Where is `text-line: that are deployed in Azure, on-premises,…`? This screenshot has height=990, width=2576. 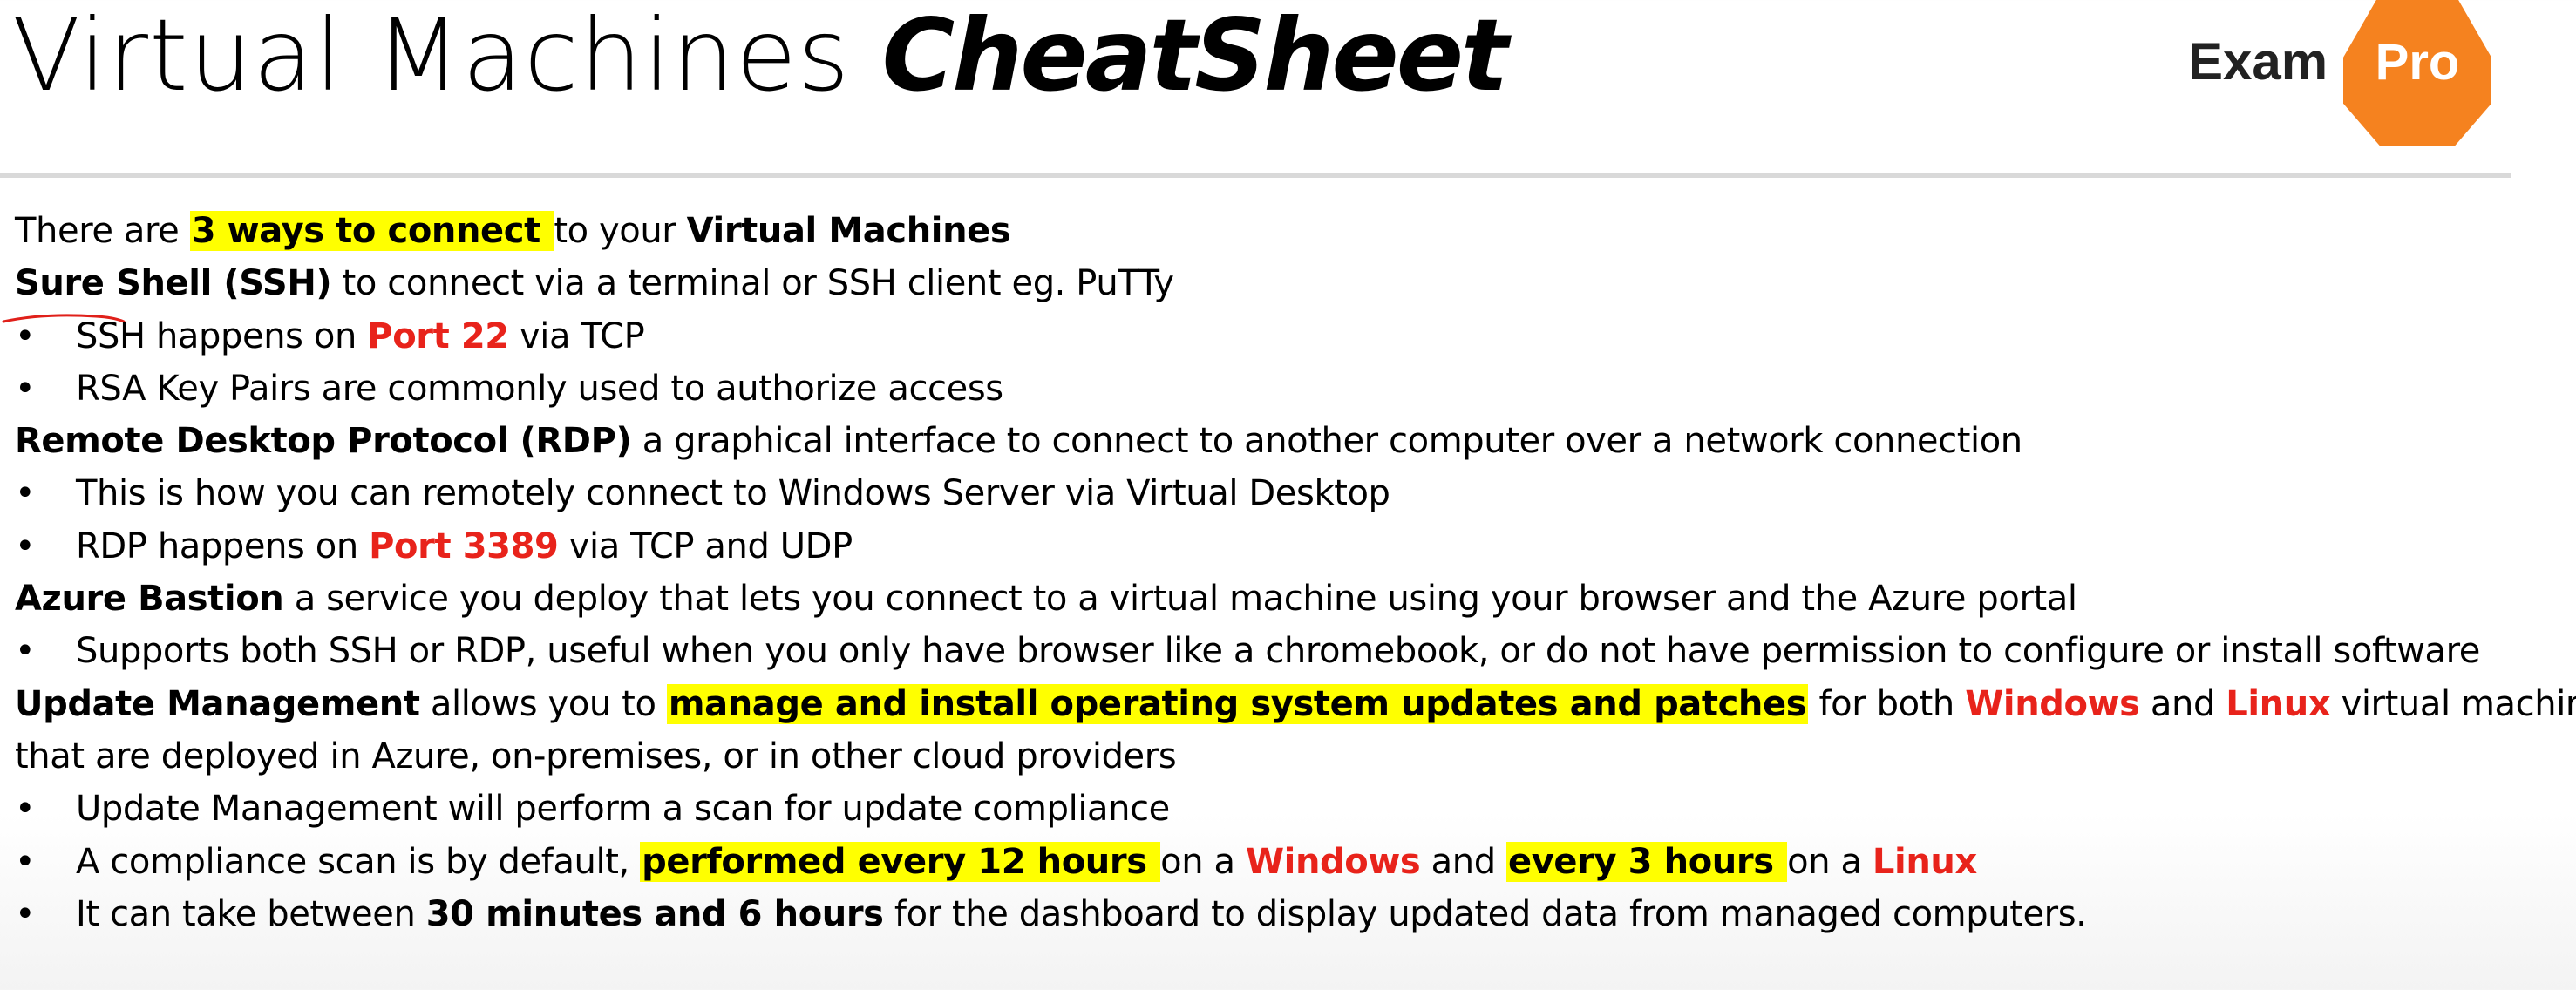
text-line: that are deployed in Azure, on-premises,… is located at coordinates (1294, 757).